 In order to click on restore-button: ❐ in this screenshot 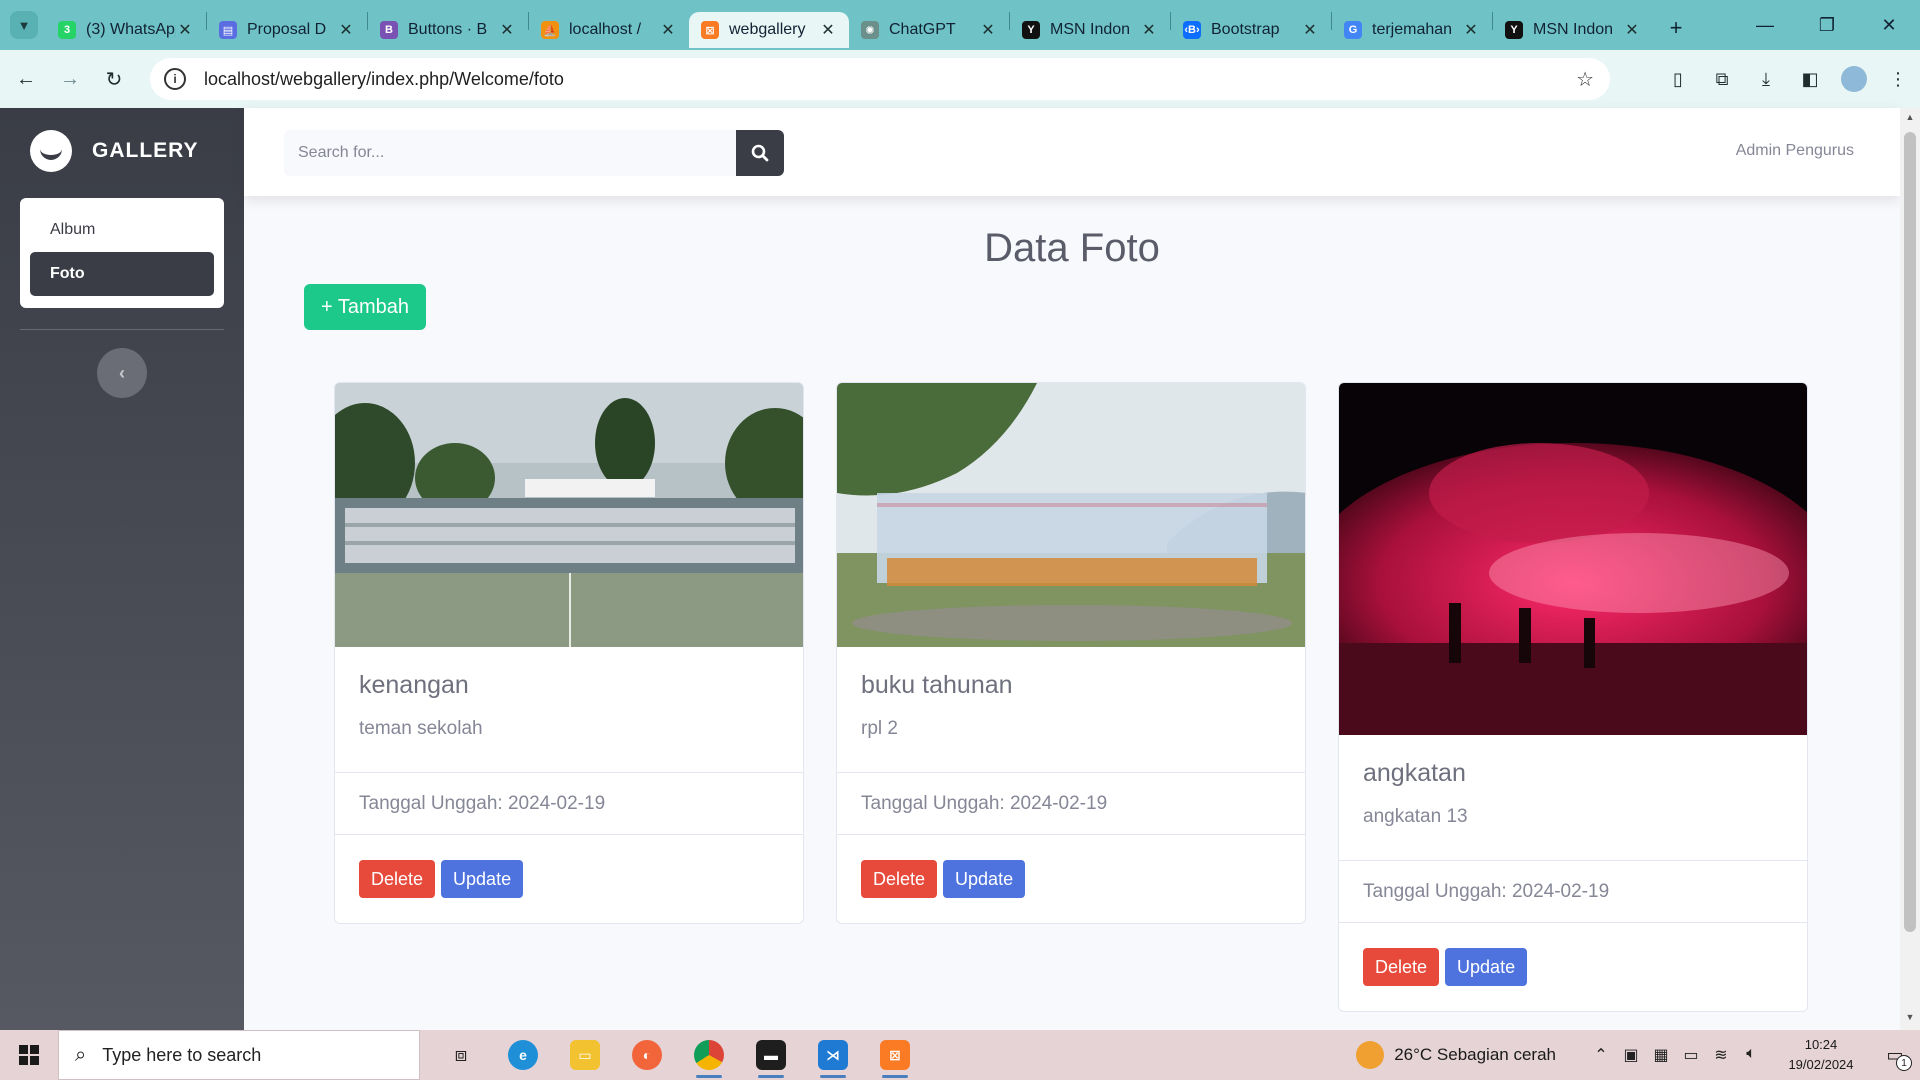, I will do `click(1827, 25)`.